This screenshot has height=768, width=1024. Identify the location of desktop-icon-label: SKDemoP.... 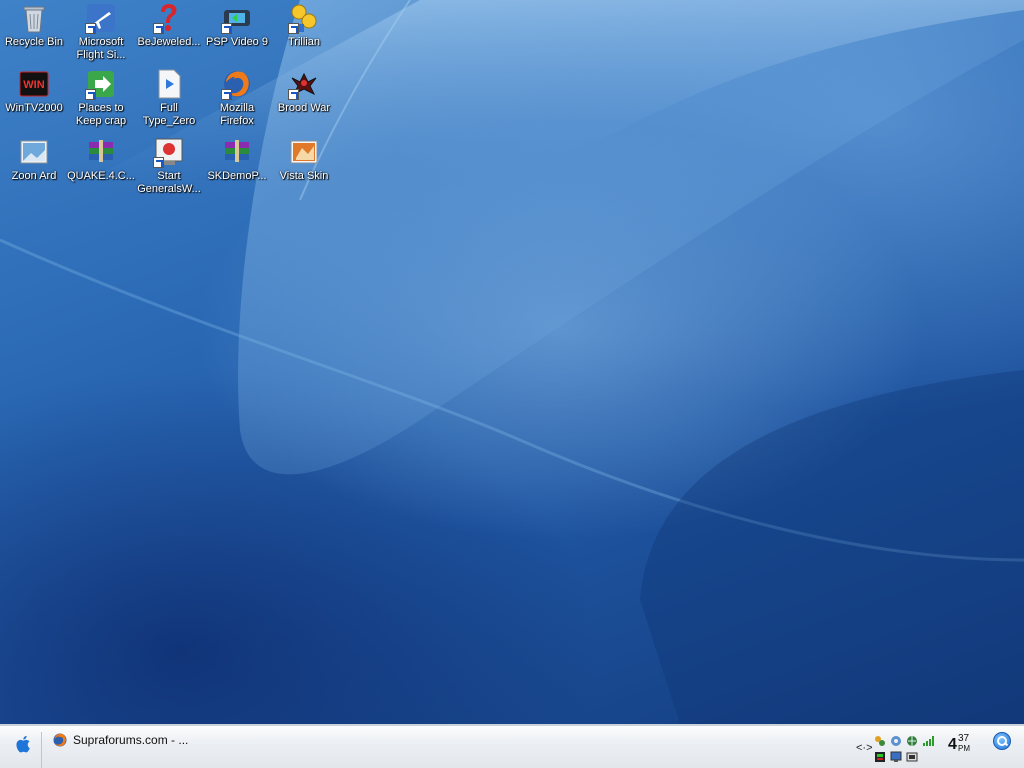
(237, 176).